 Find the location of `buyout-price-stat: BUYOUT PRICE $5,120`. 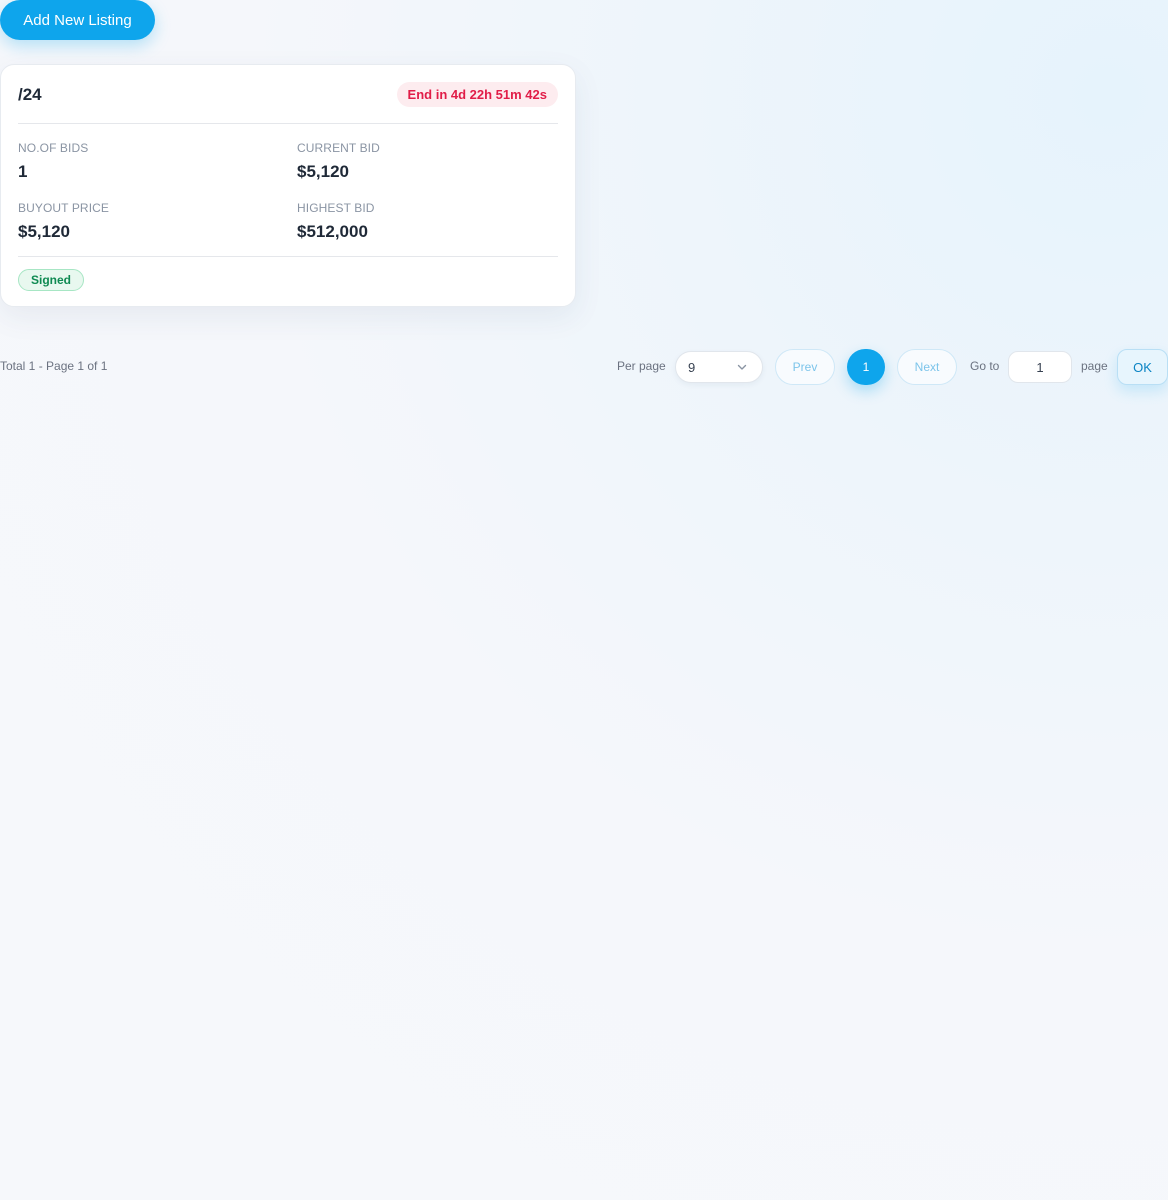

buyout-price-stat: BUYOUT PRICE $5,120 is located at coordinates (63, 221).